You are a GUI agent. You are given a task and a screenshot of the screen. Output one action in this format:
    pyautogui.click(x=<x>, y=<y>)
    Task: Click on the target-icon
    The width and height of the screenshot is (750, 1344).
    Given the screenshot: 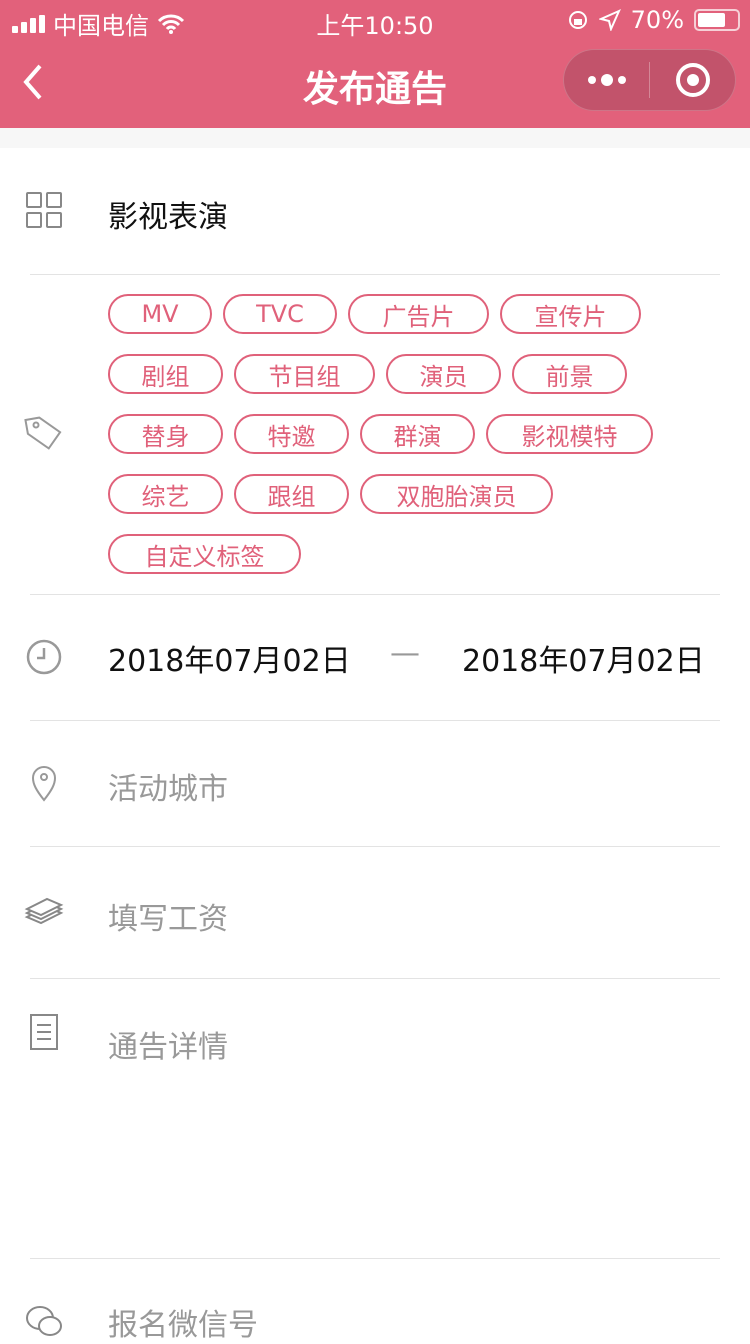 What is the action you would take?
    pyautogui.click(x=692, y=80)
    